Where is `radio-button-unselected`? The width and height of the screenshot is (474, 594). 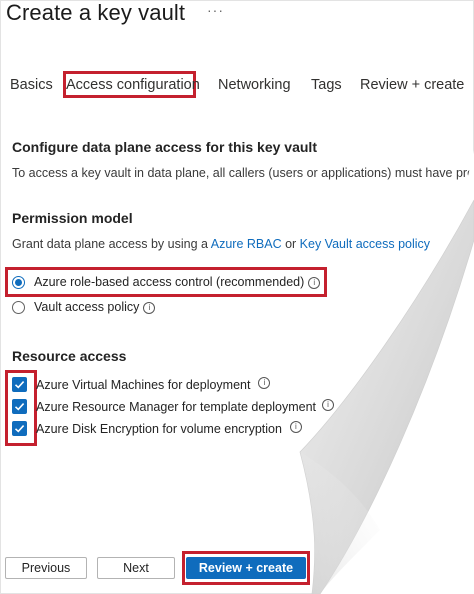 radio-button-unselected is located at coordinates (18, 307).